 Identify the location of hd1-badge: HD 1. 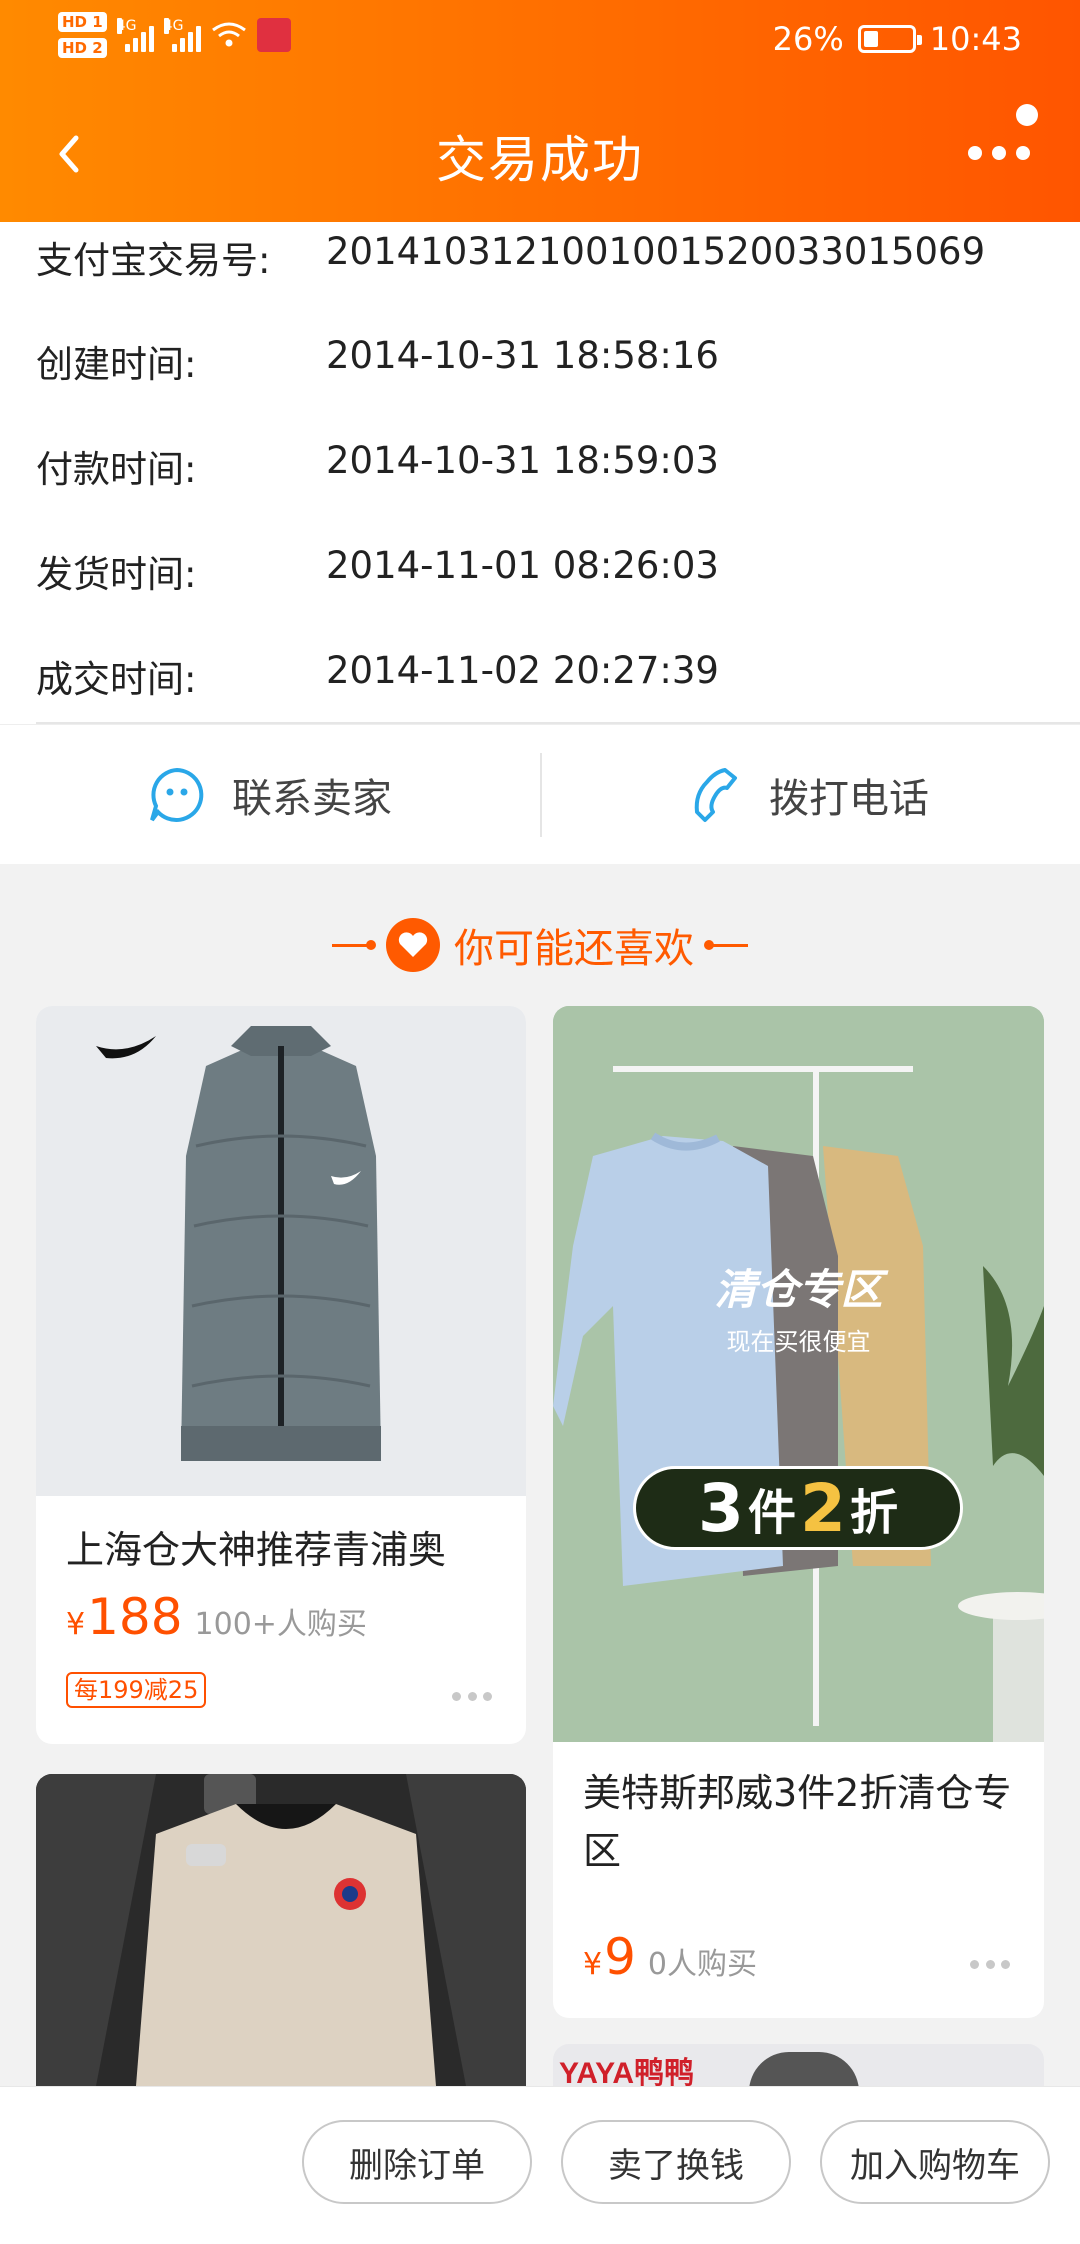
(82, 22).